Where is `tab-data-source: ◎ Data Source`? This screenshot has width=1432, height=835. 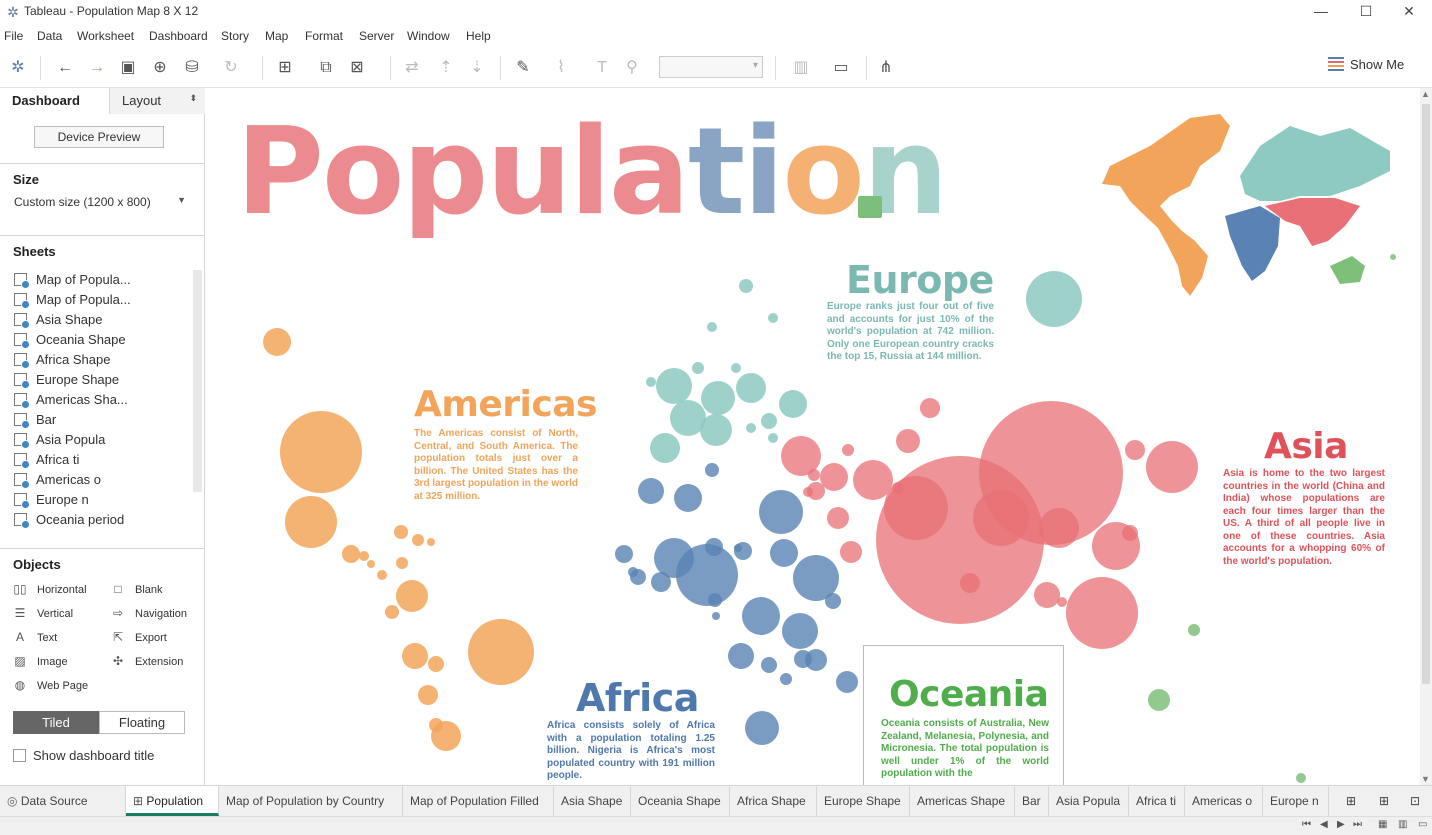 tab-data-source: ◎ Data Source is located at coordinates (63, 801).